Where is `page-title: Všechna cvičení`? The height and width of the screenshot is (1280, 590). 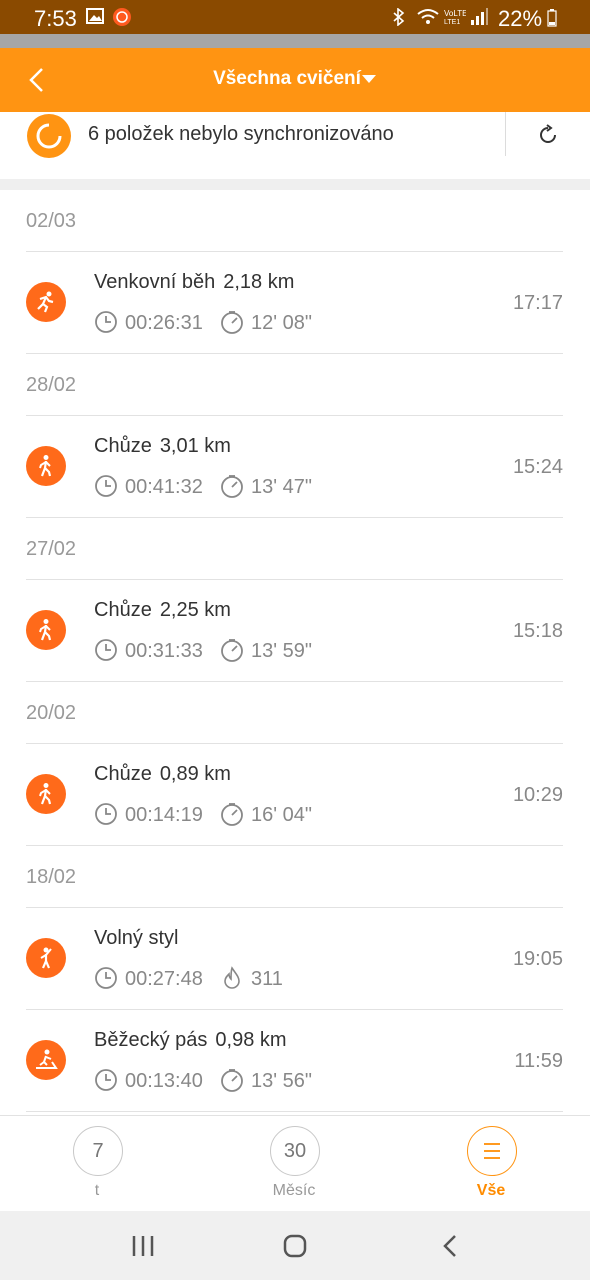
page-title: Všechna cvičení is located at coordinates (295, 79).